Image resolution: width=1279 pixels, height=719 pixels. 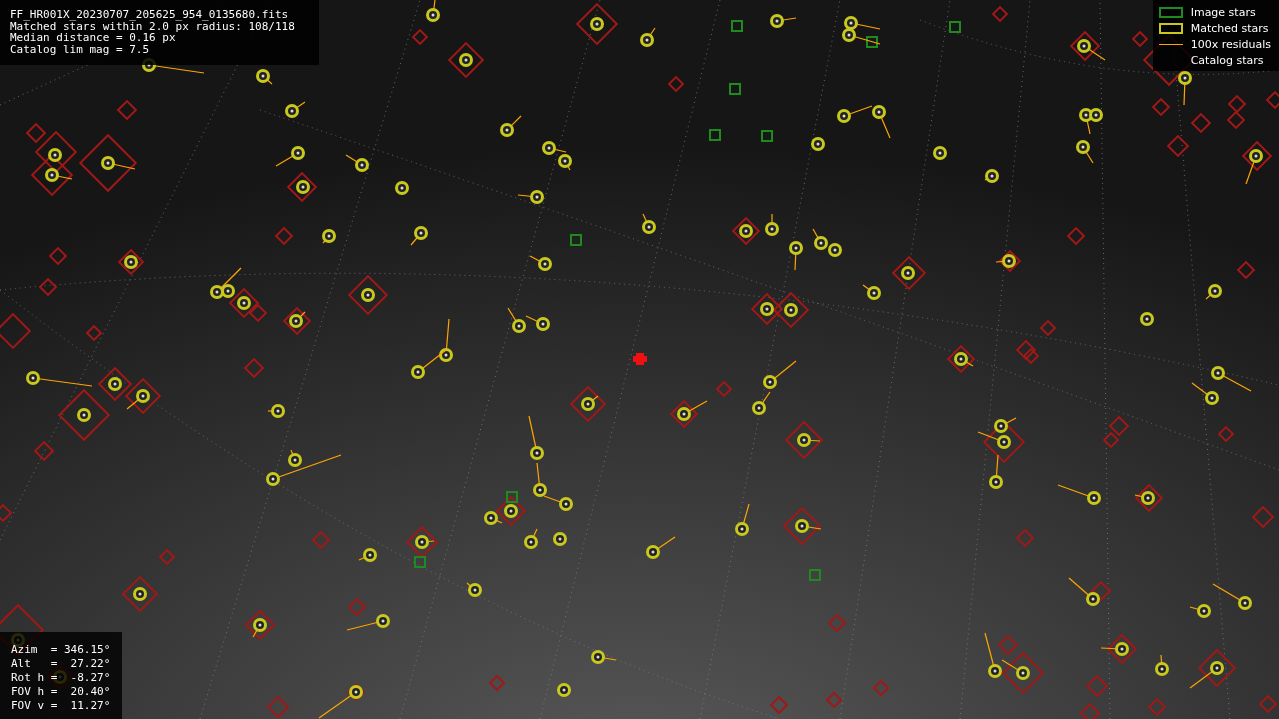 What do you see at coordinates (80, 49) in the screenshot?
I see `info-text: Catalog lim mag = 7.5` at bounding box center [80, 49].